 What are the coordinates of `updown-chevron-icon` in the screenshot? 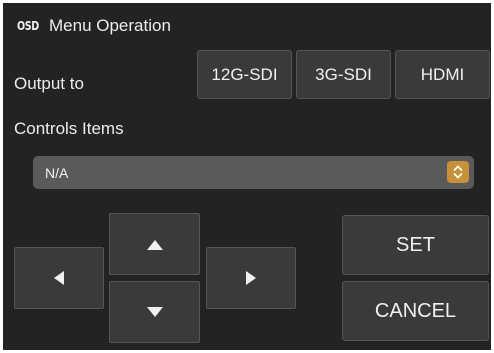 It's located at (458, 172).